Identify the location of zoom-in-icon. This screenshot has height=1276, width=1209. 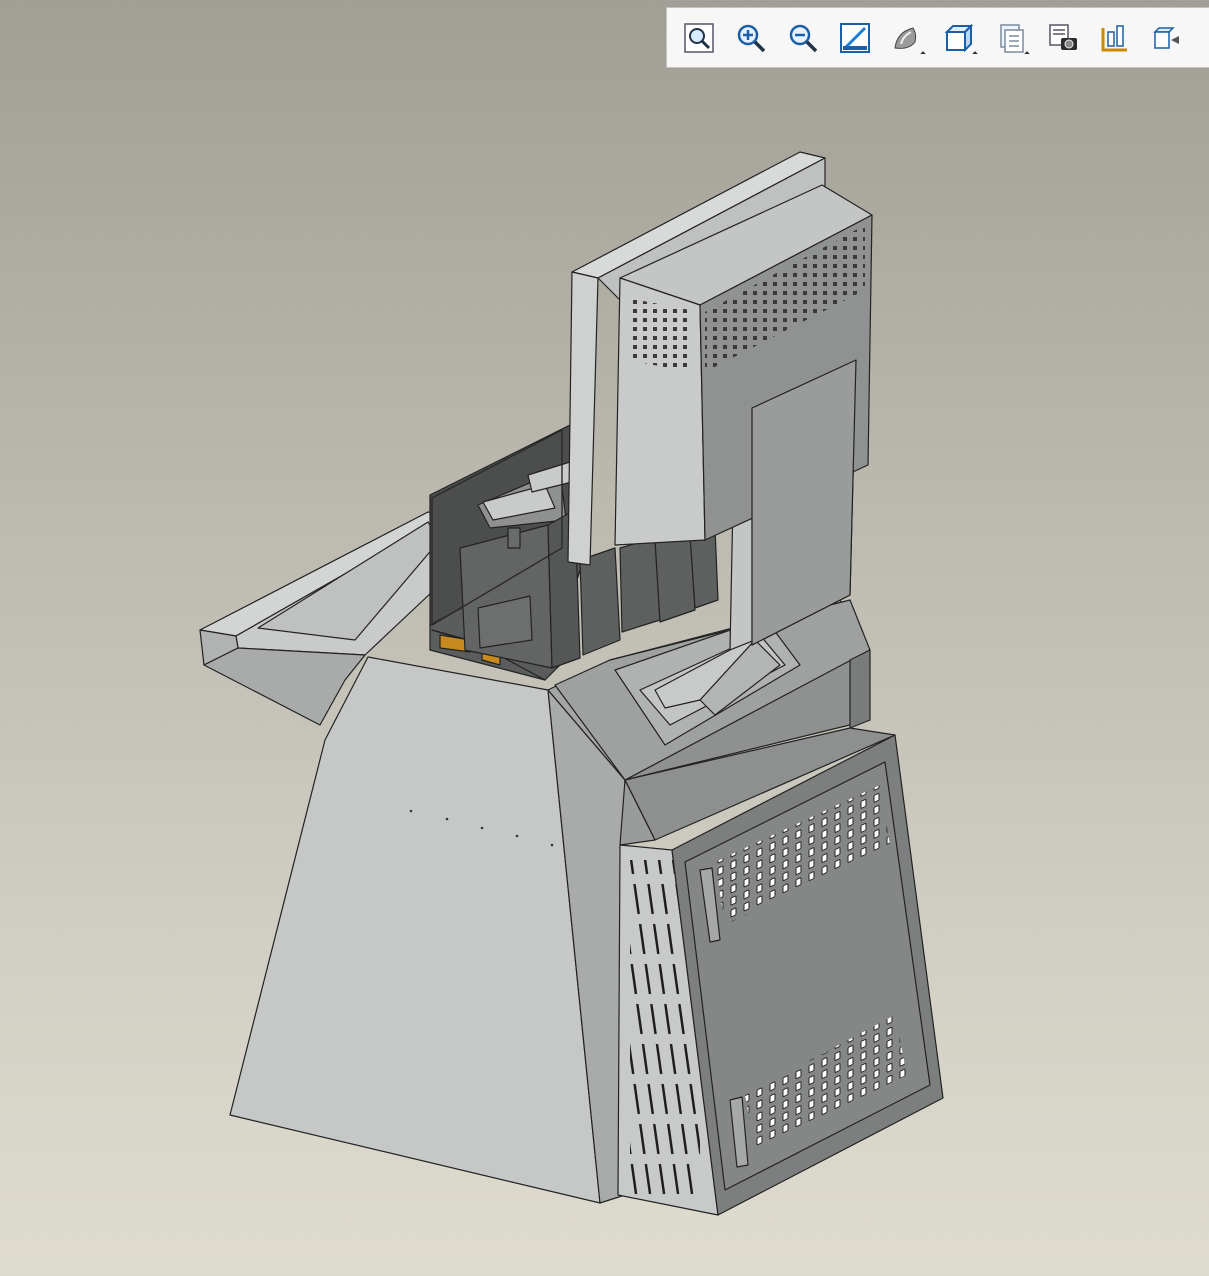
(751, 38).